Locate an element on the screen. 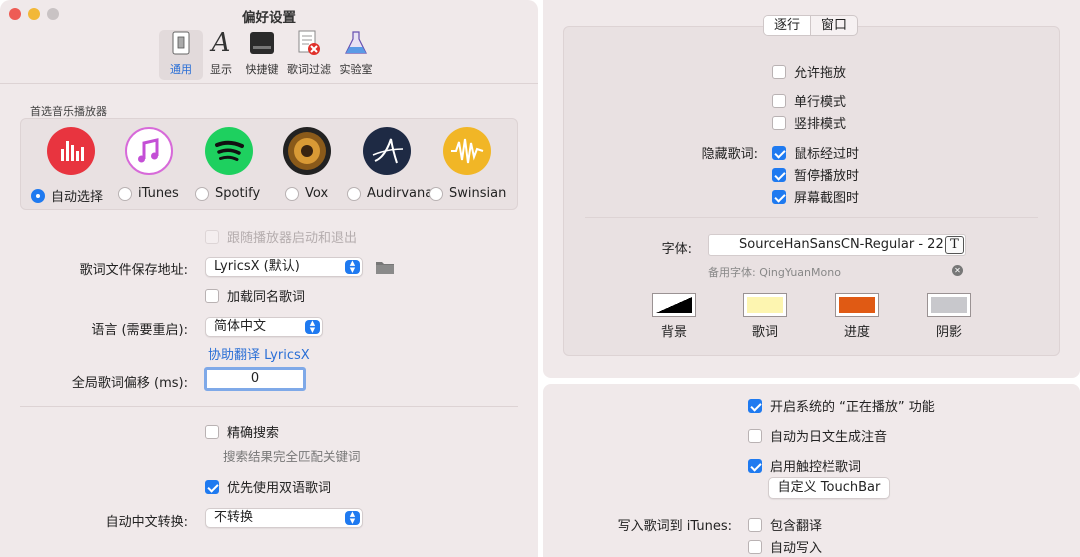  now-playing-checkbox: 开启系统的 “正在播放” 功能 is located at coordinates (841, 405).